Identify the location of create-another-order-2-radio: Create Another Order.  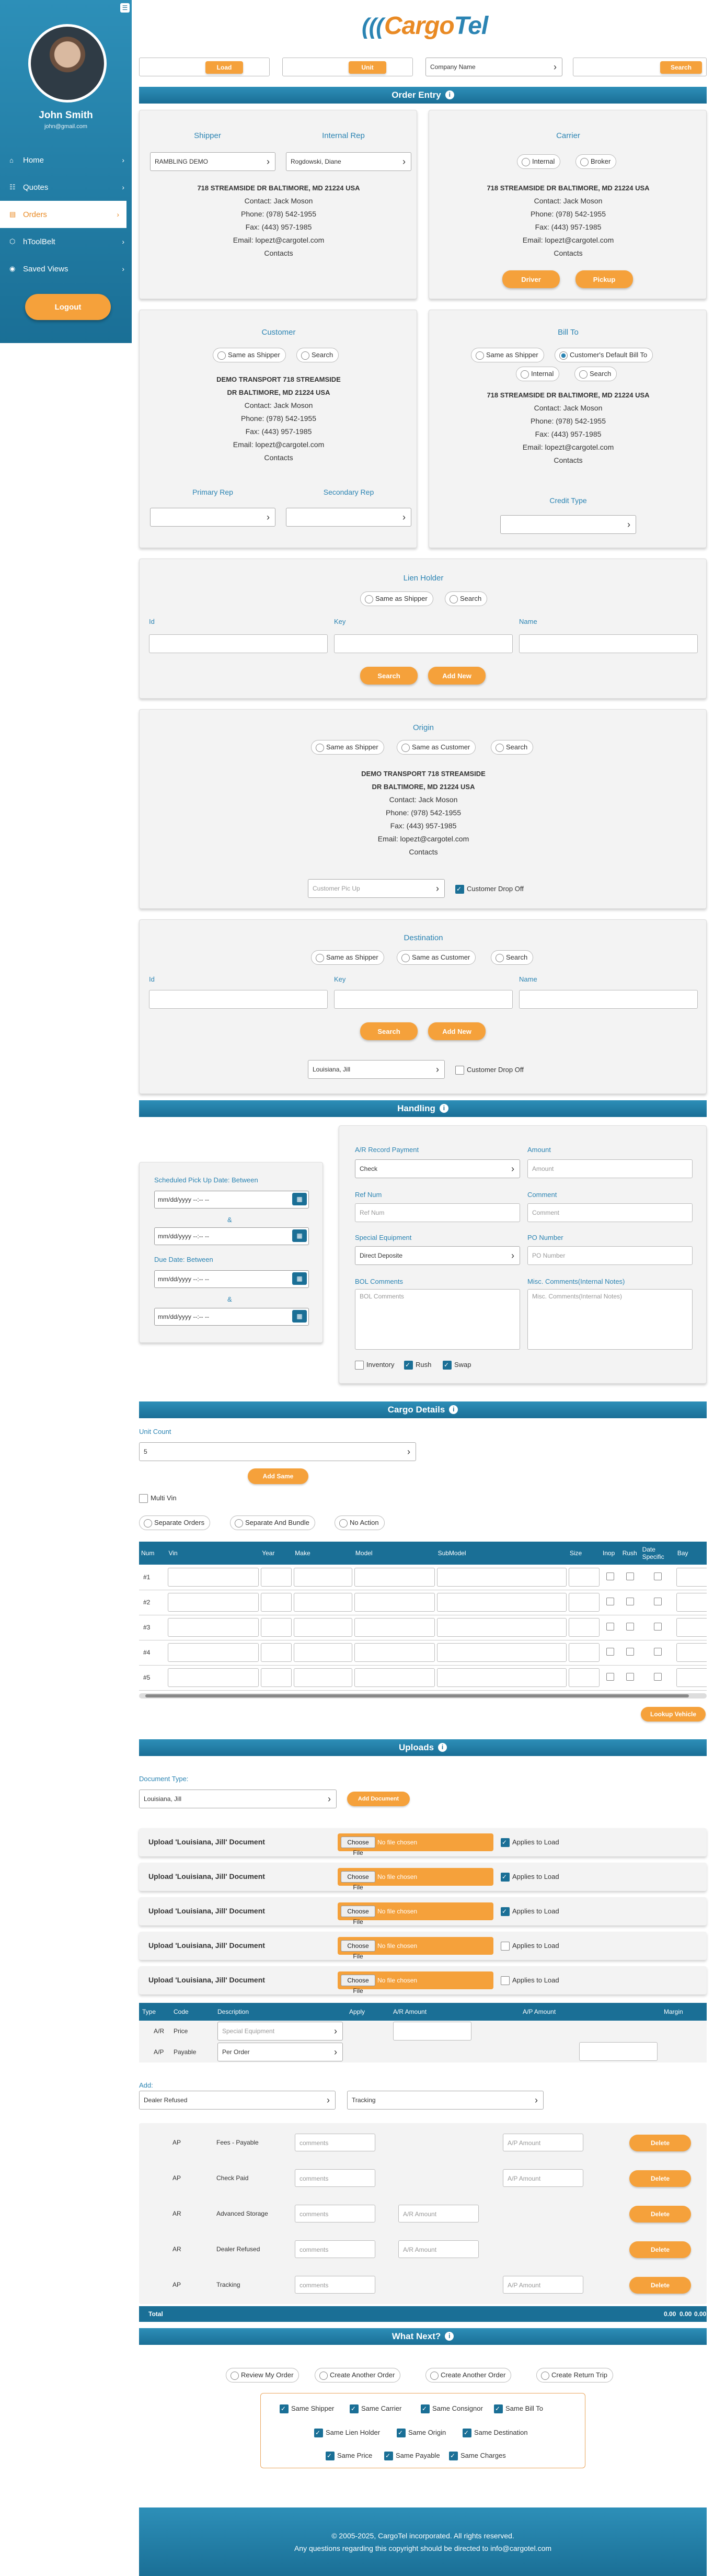
(469, 2376).